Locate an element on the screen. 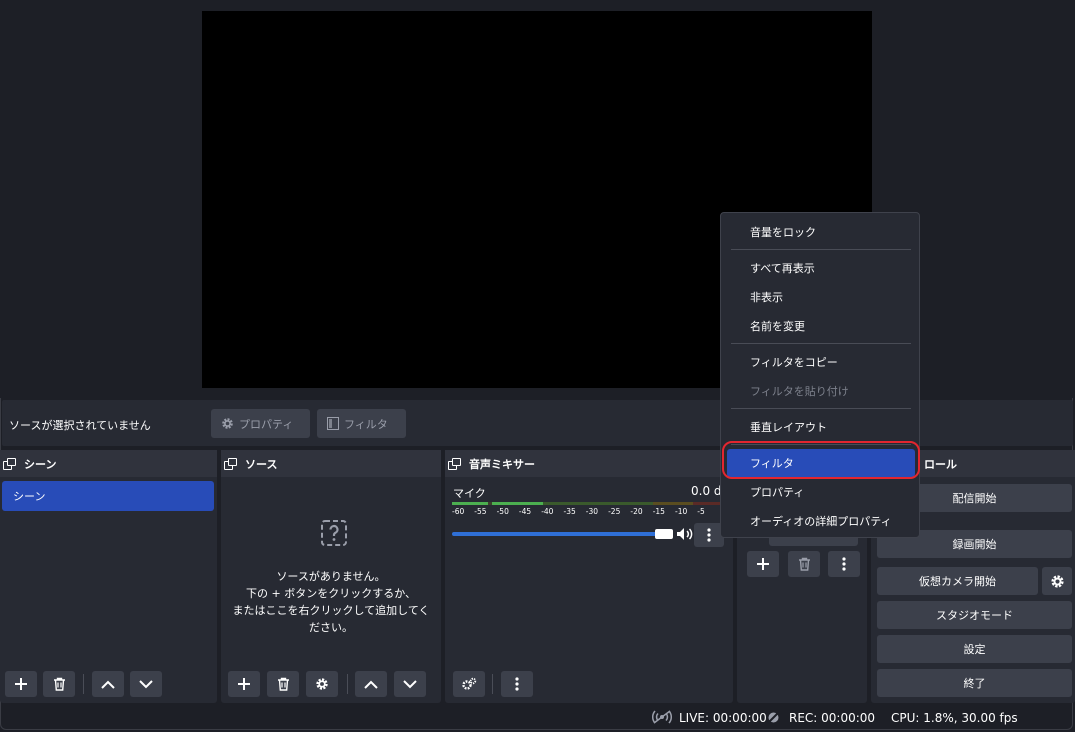  meter-tick-label: -60 is located at coordinates (458, 511).